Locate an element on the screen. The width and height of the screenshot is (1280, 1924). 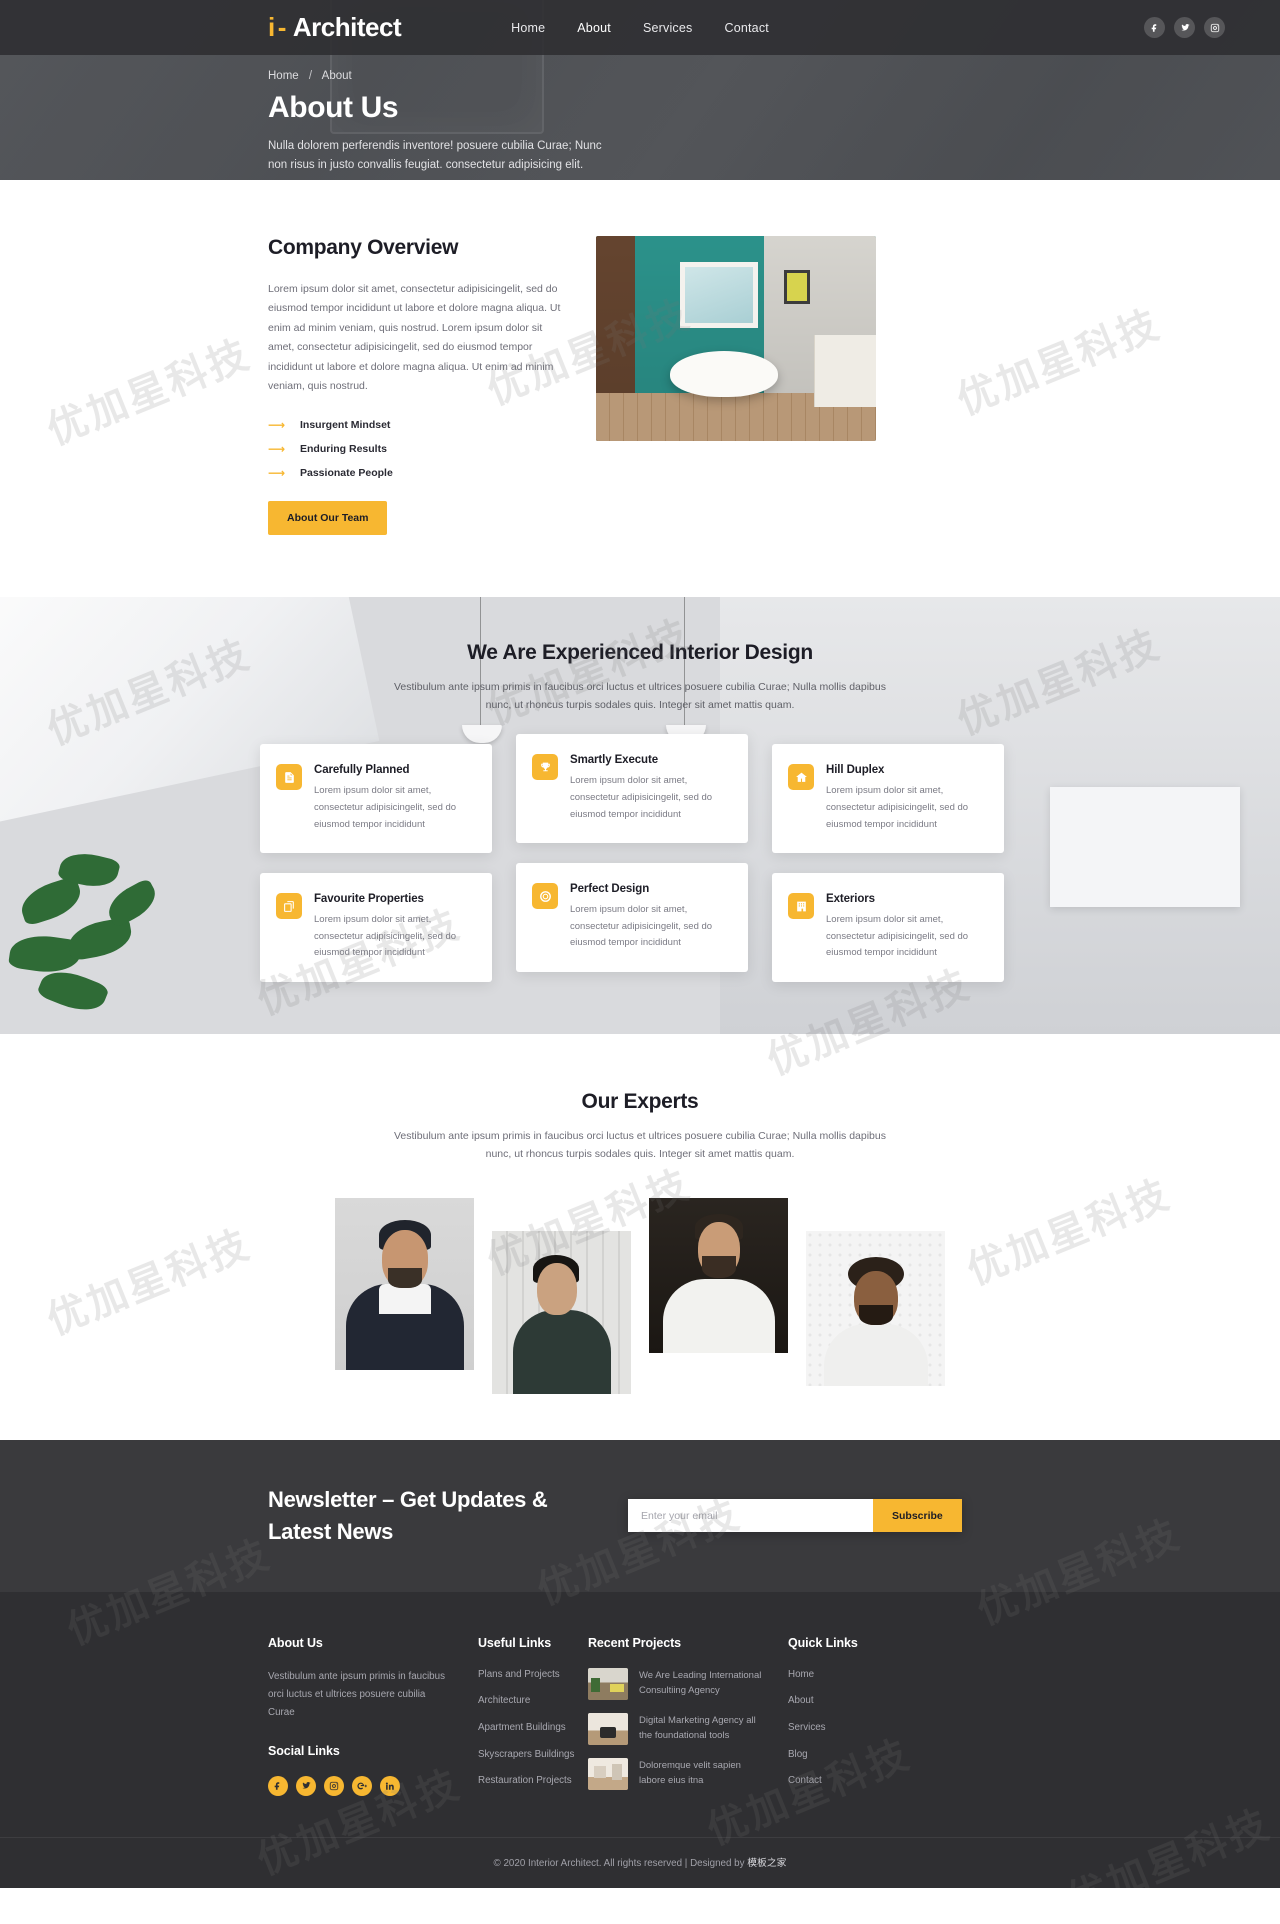
nav-item-home: Home is located at coordinates (528, 28).